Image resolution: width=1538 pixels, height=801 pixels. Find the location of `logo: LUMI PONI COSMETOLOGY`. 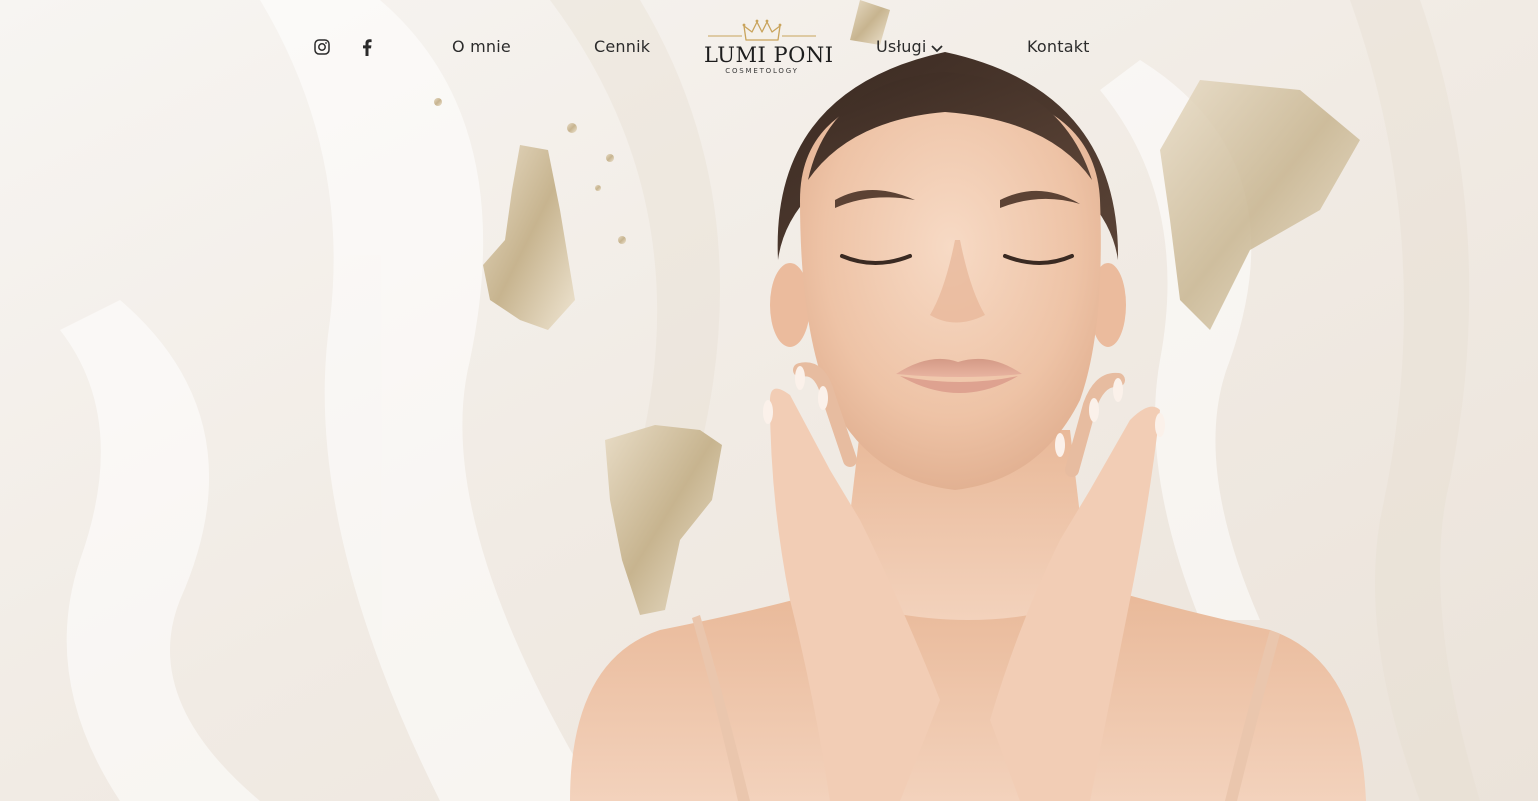

logo: LUMI PONI COSMETOLOGY is located at coordinates (769, 48).